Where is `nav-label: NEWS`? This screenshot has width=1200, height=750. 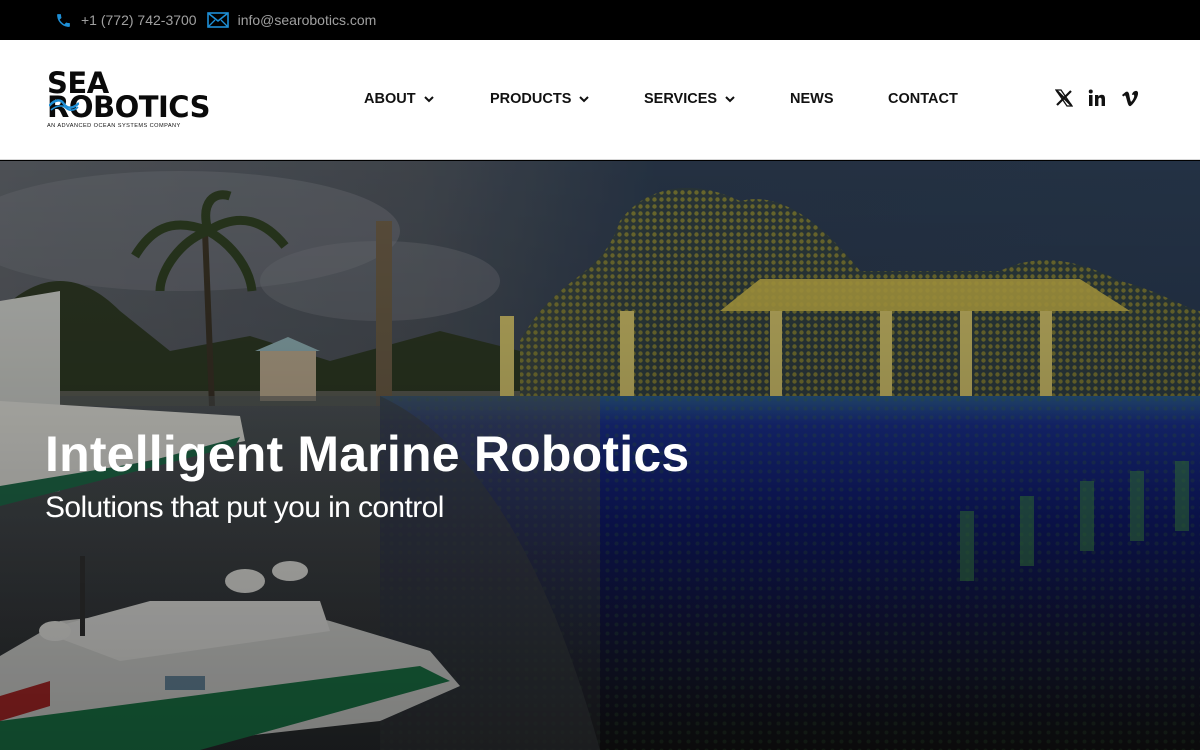 nav-label: NEWS is located at coordinates (812, 99).